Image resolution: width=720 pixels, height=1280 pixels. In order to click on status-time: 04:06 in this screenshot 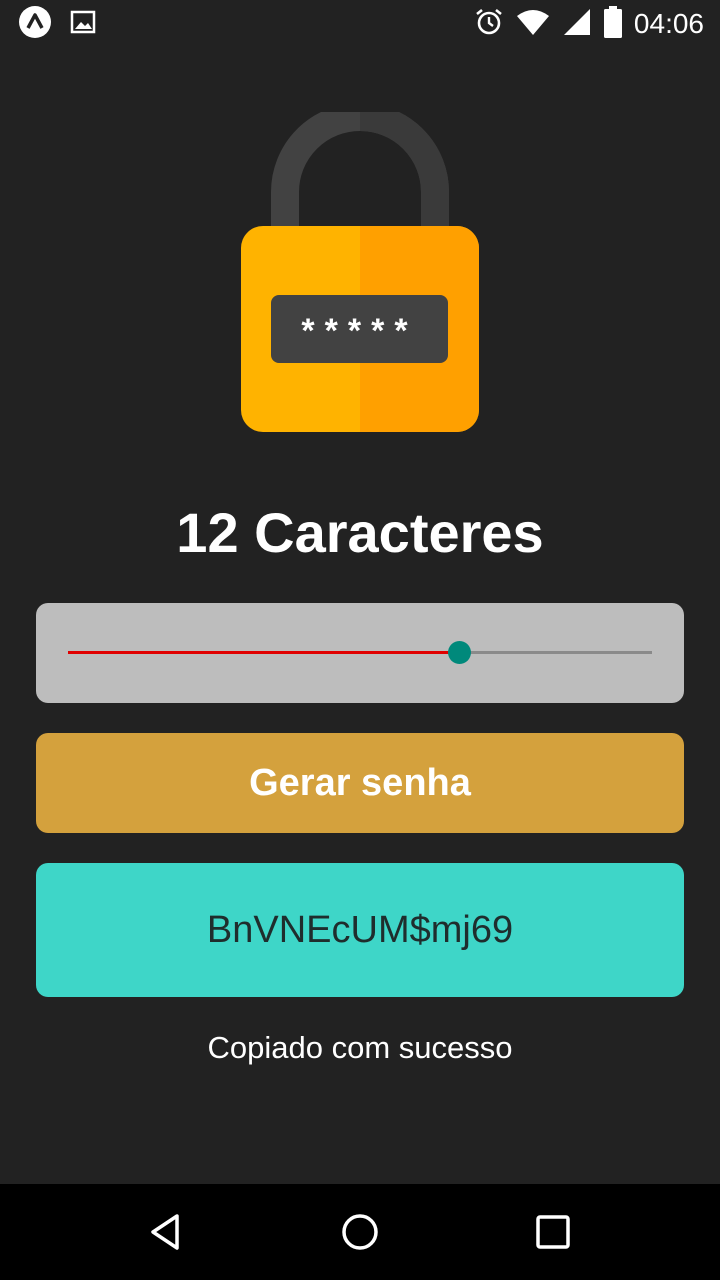, I will do `click(668, 23)`.